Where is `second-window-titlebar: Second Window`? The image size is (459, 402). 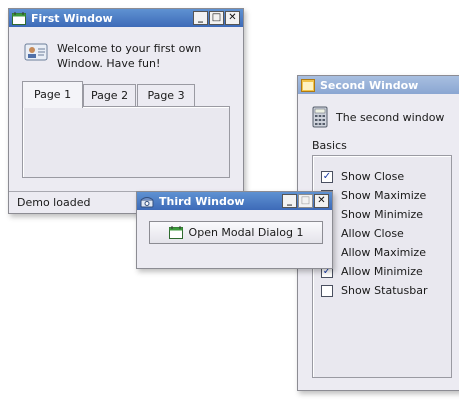 second-window-titlebar: Second Window is located at coordinates (378, 85).